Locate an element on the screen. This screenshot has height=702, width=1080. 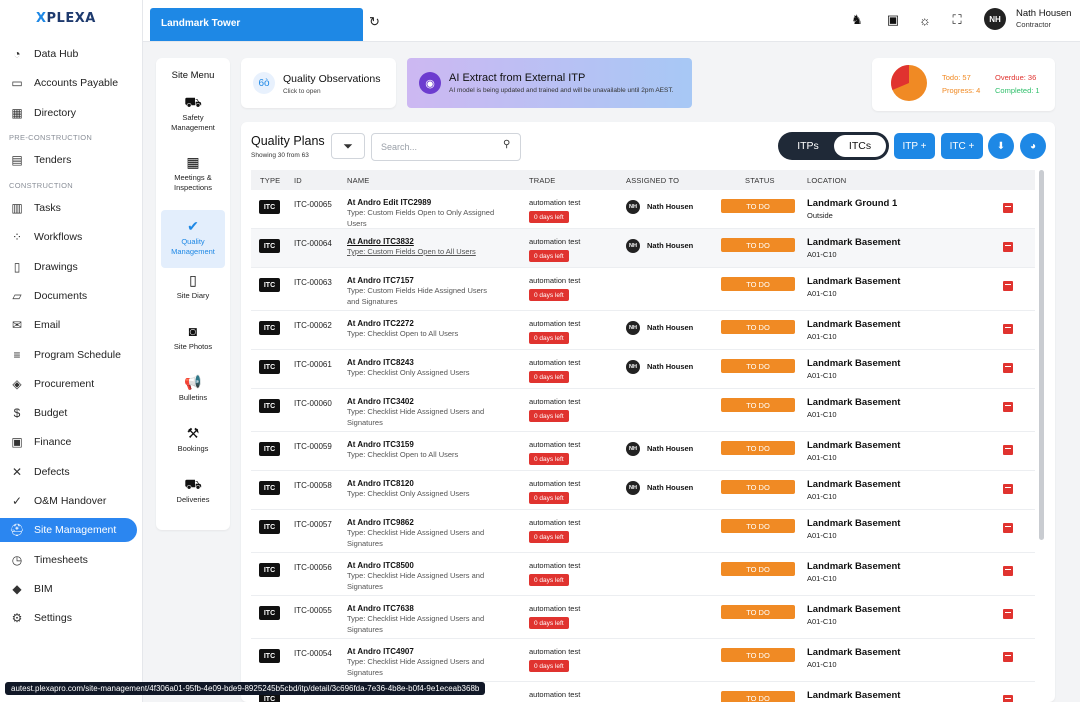
col-assigned: ASSIGNED TO is located at coordinates (652, 180).